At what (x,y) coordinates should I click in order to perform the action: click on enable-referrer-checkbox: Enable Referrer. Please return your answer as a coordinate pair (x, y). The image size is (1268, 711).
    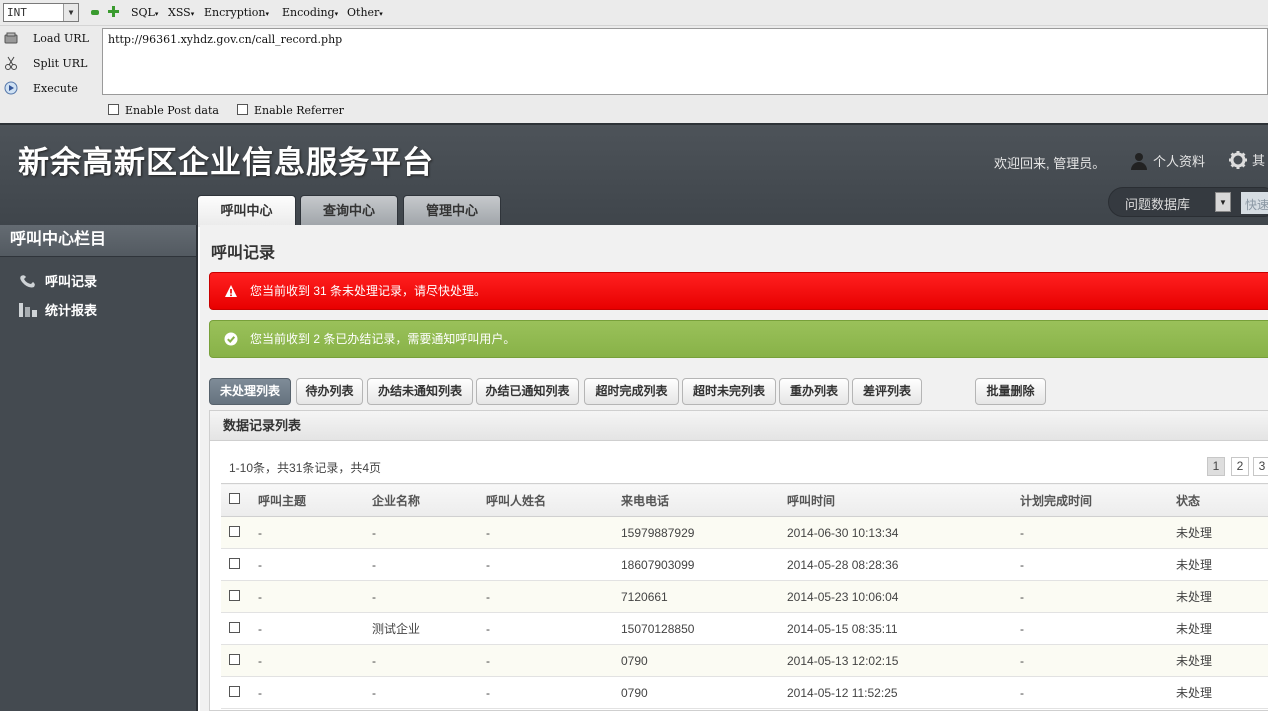
    Looking at the image, I should click on (290, 110).